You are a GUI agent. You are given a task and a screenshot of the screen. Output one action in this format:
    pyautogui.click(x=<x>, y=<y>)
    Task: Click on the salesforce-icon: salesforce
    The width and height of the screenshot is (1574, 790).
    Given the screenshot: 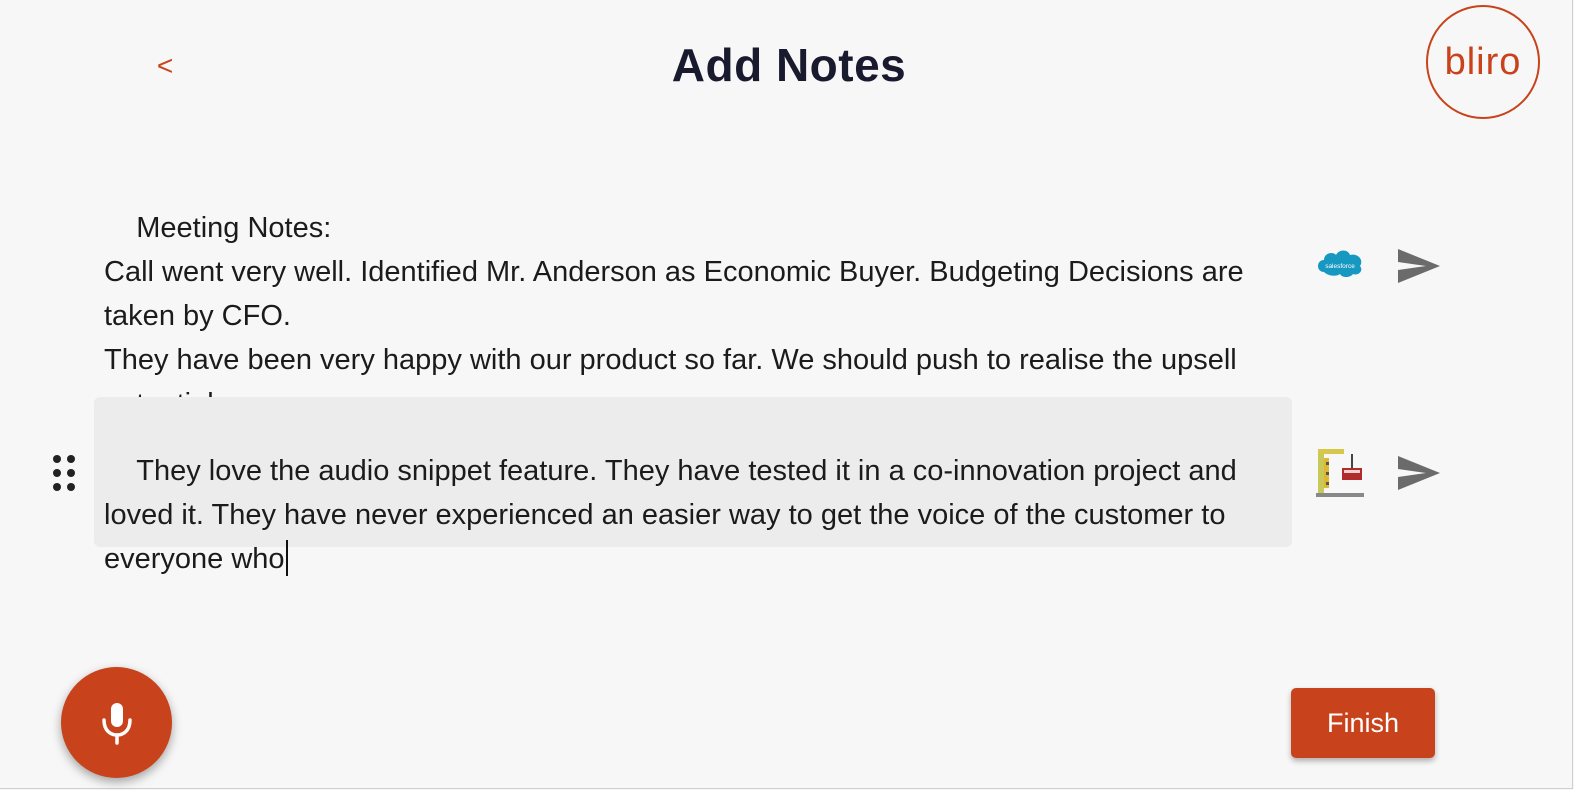 What is the action you would take?
    pyautogui.click(x=1340, y=264)
    